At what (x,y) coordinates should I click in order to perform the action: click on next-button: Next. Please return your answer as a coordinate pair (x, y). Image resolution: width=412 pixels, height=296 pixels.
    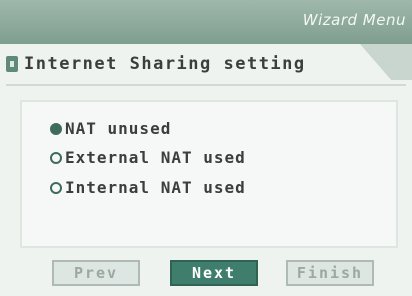
    Looking at the image, I should click on (214, 273).